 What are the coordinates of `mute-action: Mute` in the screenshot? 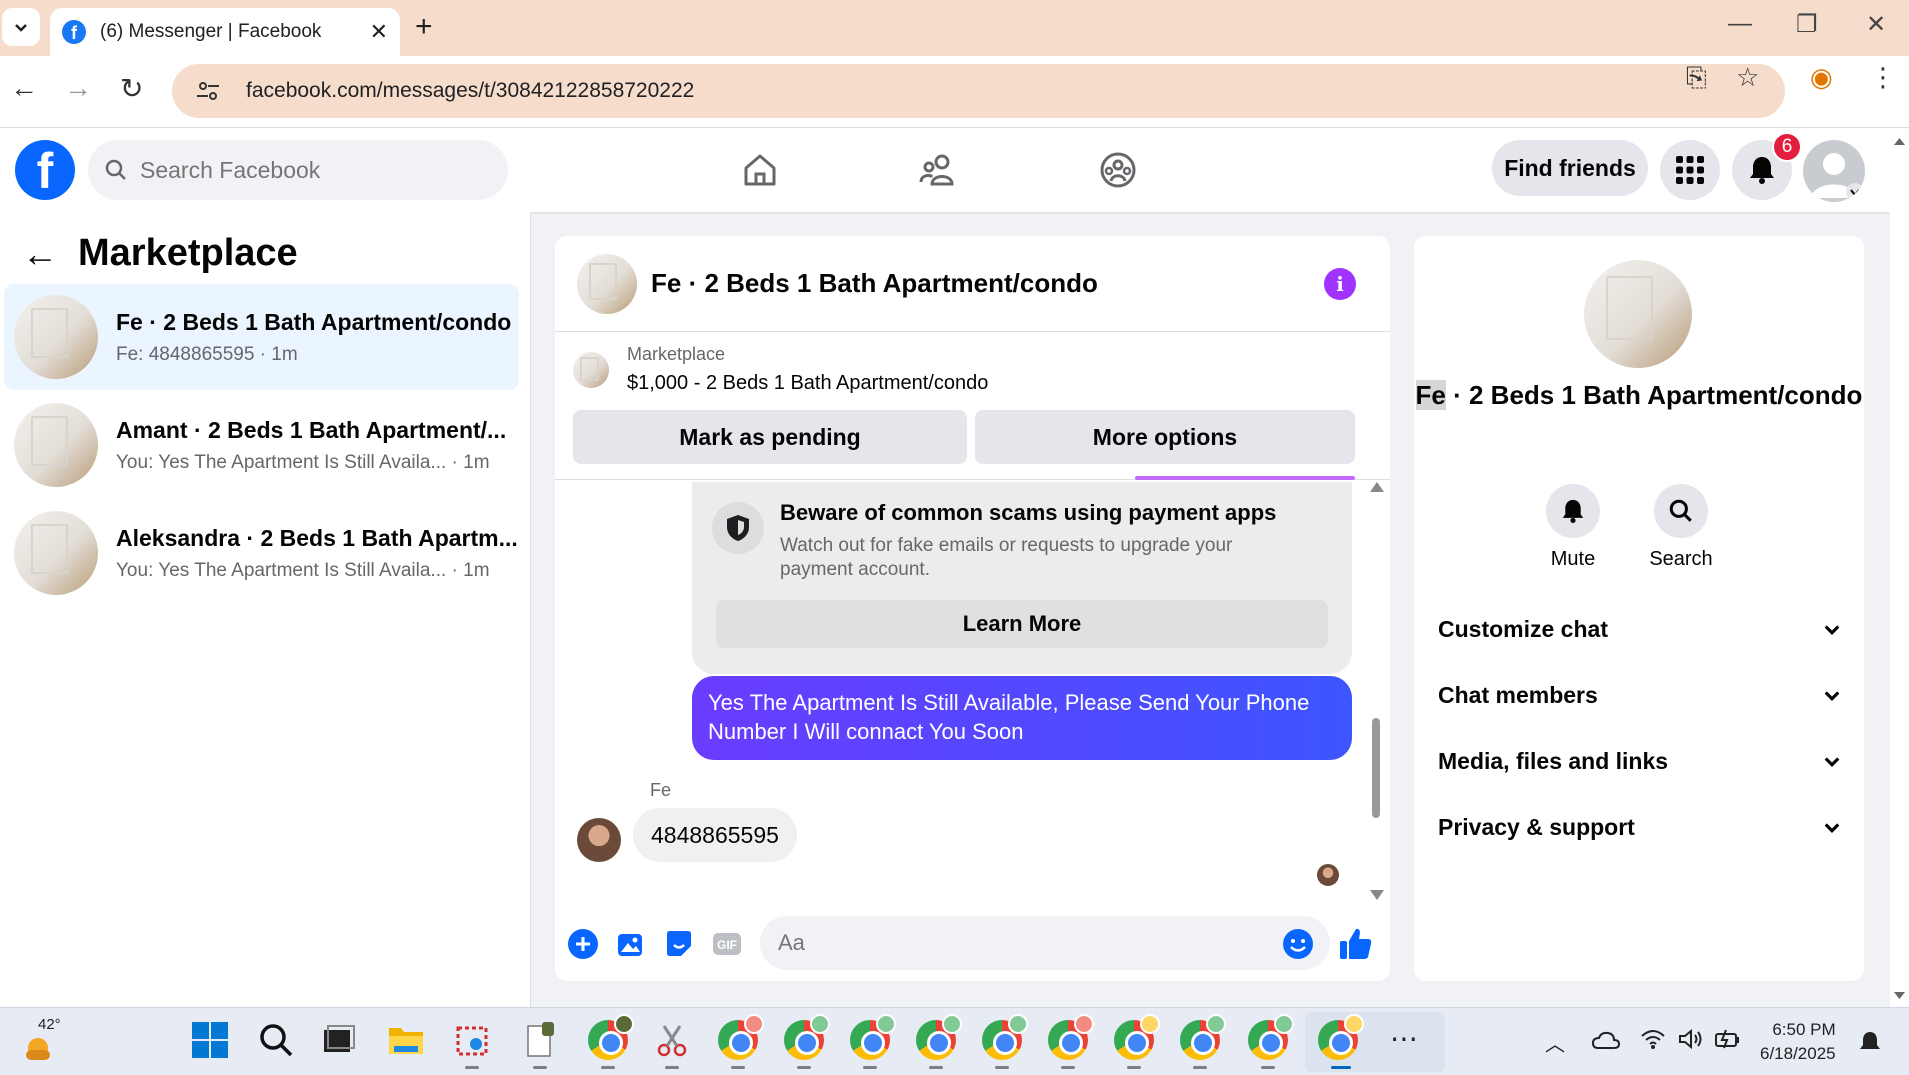 It's located at (1573, 527).